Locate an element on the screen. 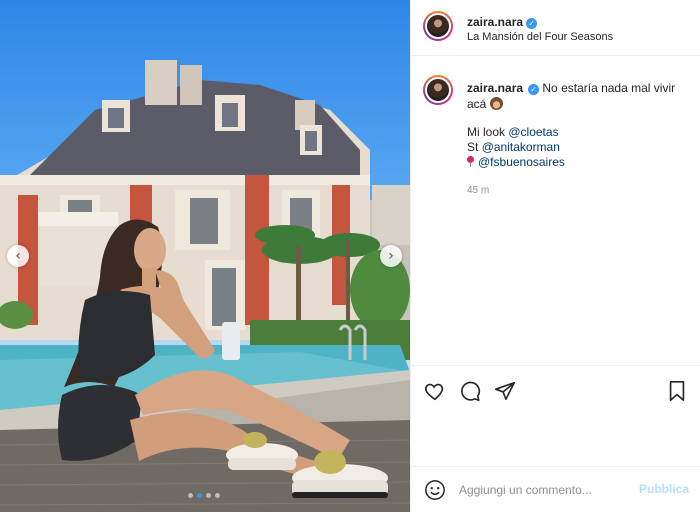 The height and width of the screenshot is (512, 700). caption-username-link: zaira.nara is located at coordinates (495, 88).